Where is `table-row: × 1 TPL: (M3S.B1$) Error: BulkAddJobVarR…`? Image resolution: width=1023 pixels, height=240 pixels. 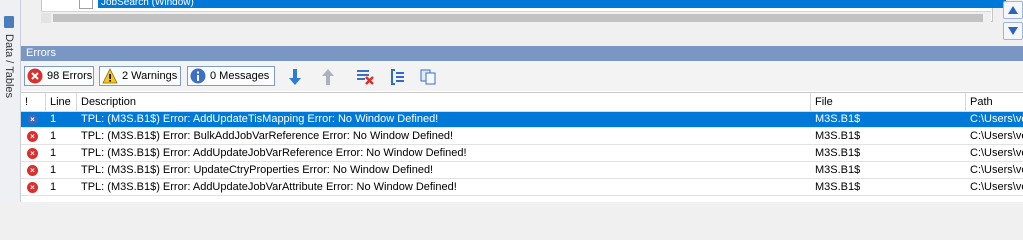
table-row: × 1 TPL: (M3S.B1$) Error: BulkAddJobVarR… is located at coordinates (522, 137).